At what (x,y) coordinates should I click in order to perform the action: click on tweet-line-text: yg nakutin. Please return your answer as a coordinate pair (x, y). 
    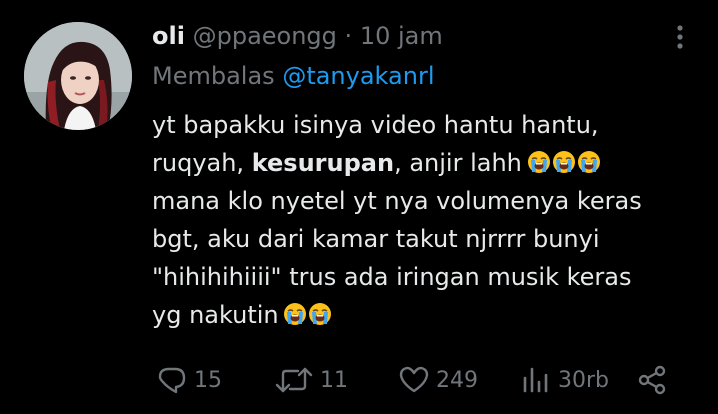
    Looking at the image, I should click on (215, 315).